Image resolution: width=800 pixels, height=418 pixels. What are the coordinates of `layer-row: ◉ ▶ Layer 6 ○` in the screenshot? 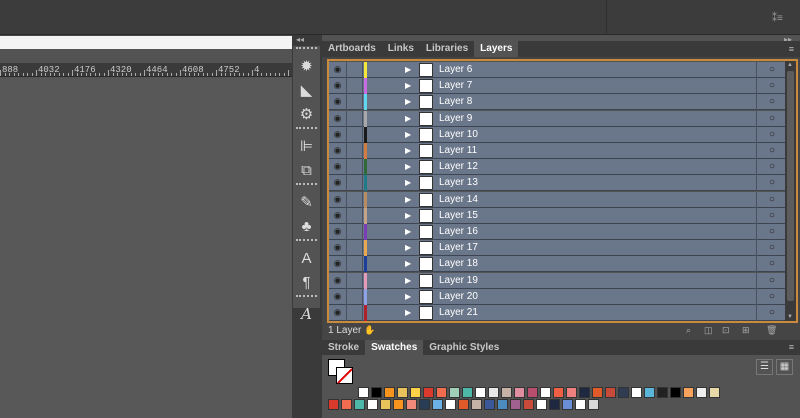 It's located at (558, 70).